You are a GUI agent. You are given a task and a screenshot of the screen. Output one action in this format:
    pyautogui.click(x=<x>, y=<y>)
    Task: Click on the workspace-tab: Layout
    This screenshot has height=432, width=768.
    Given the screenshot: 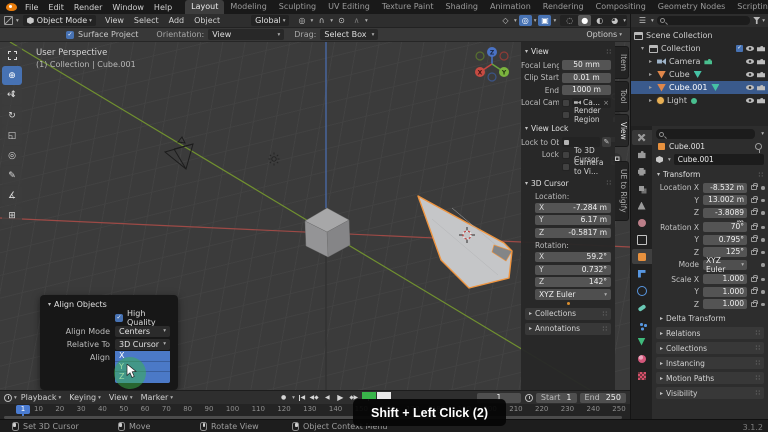 What is the action you would take?
    pyautogui.click(x=205, y=7)
    